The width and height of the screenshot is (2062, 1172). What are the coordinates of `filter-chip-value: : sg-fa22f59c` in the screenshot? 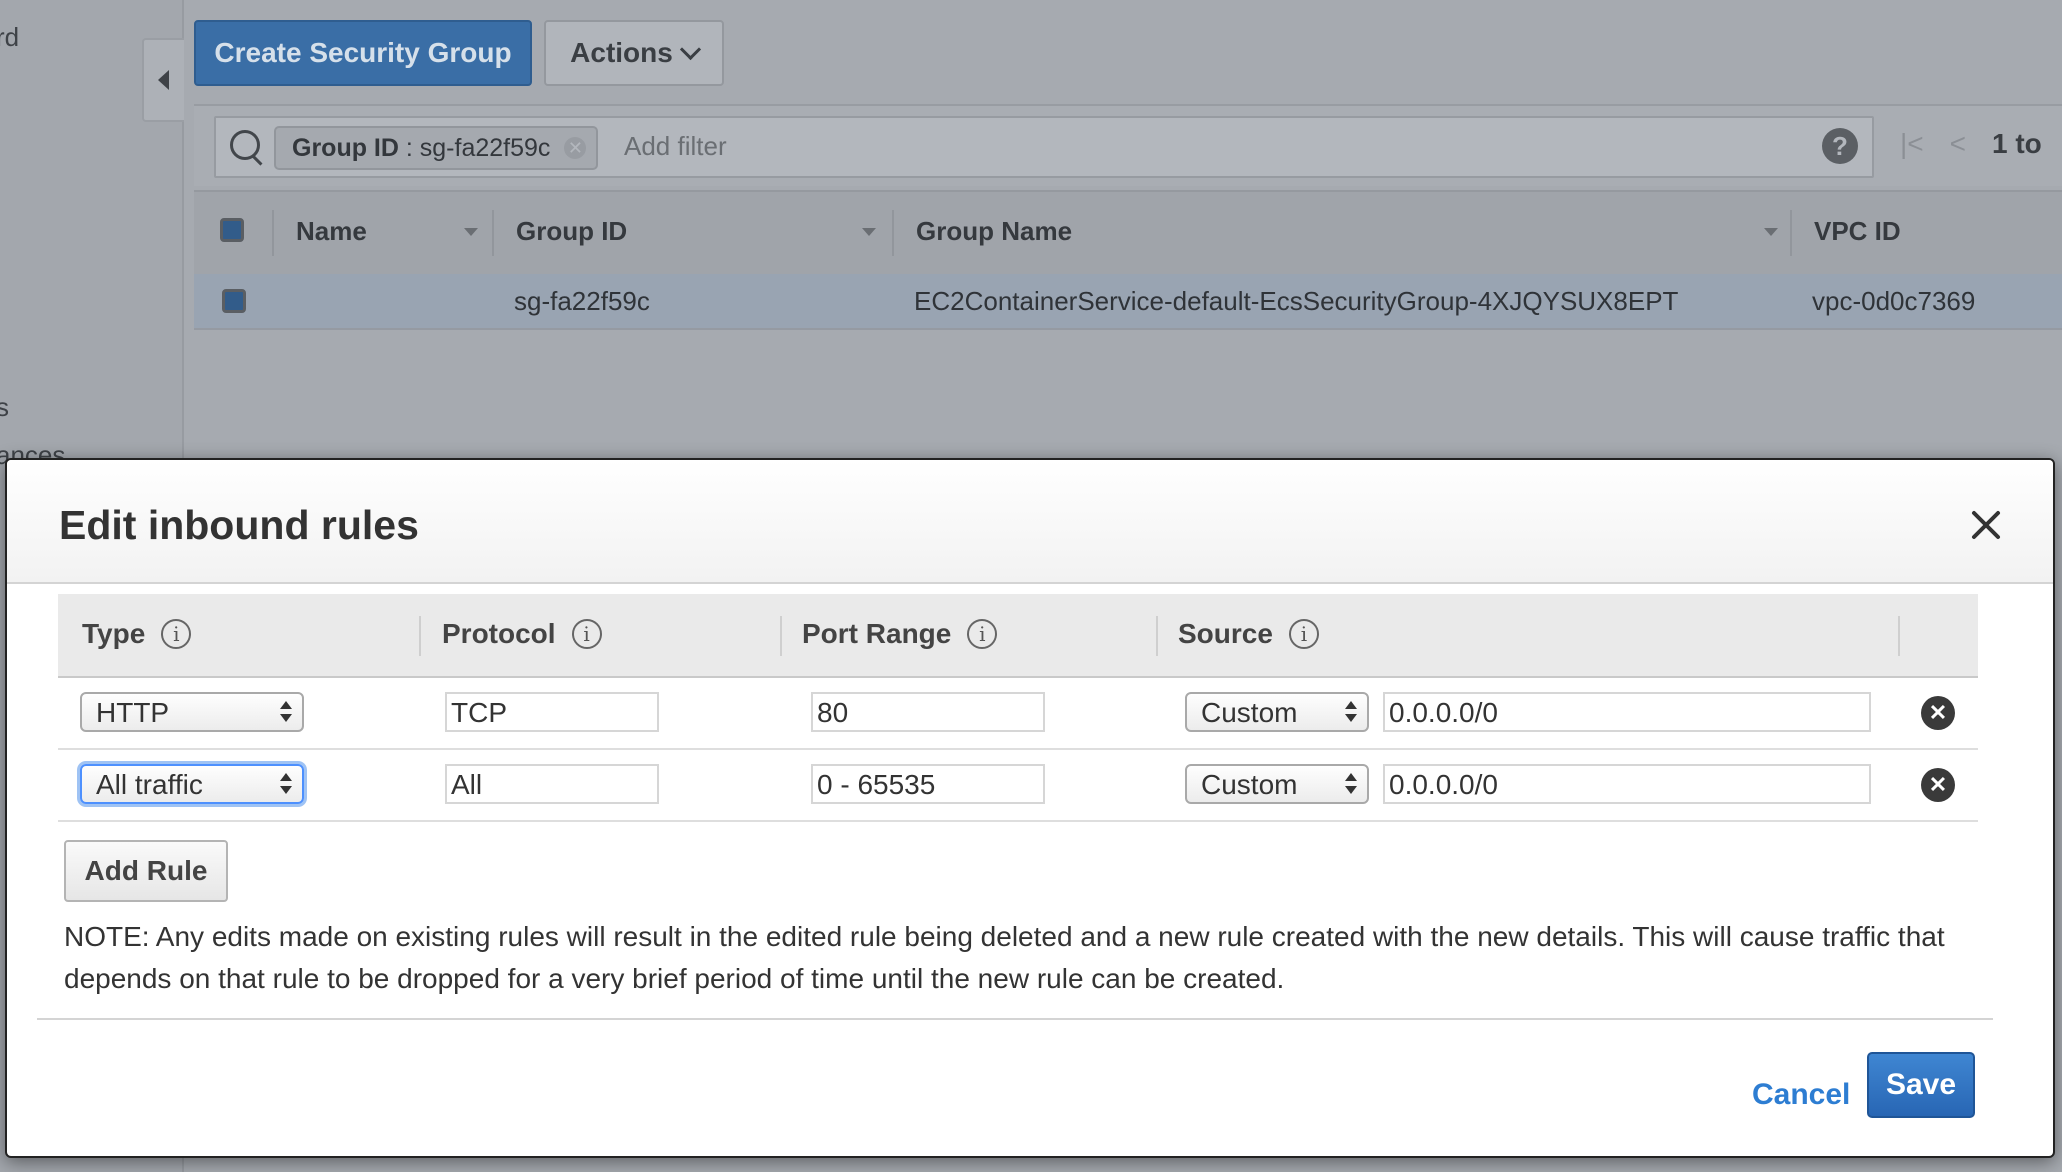 It's located at (474, 148).